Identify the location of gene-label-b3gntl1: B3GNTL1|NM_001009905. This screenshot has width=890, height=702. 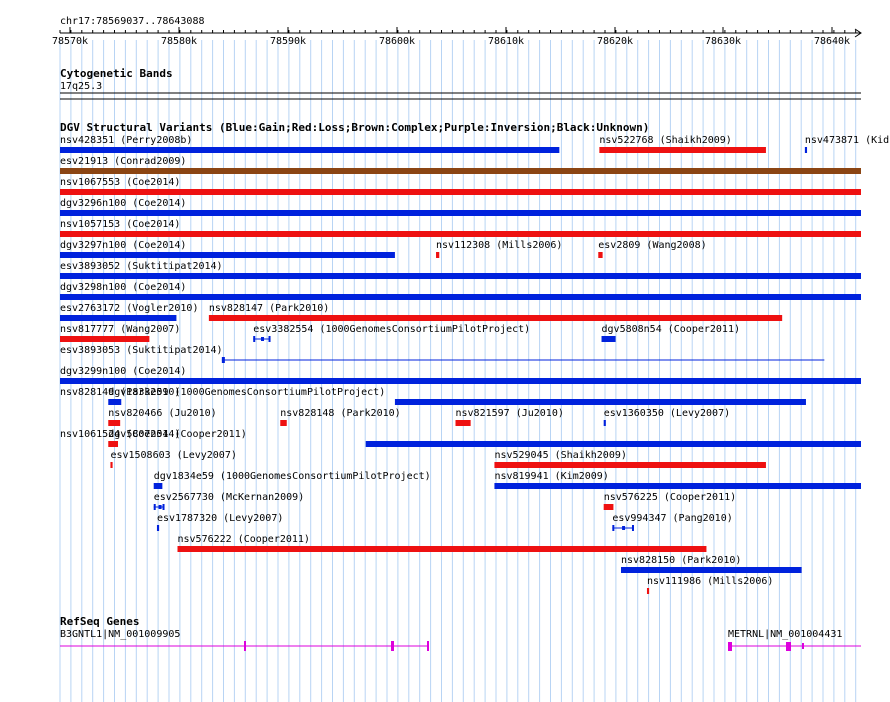
(120, 634).